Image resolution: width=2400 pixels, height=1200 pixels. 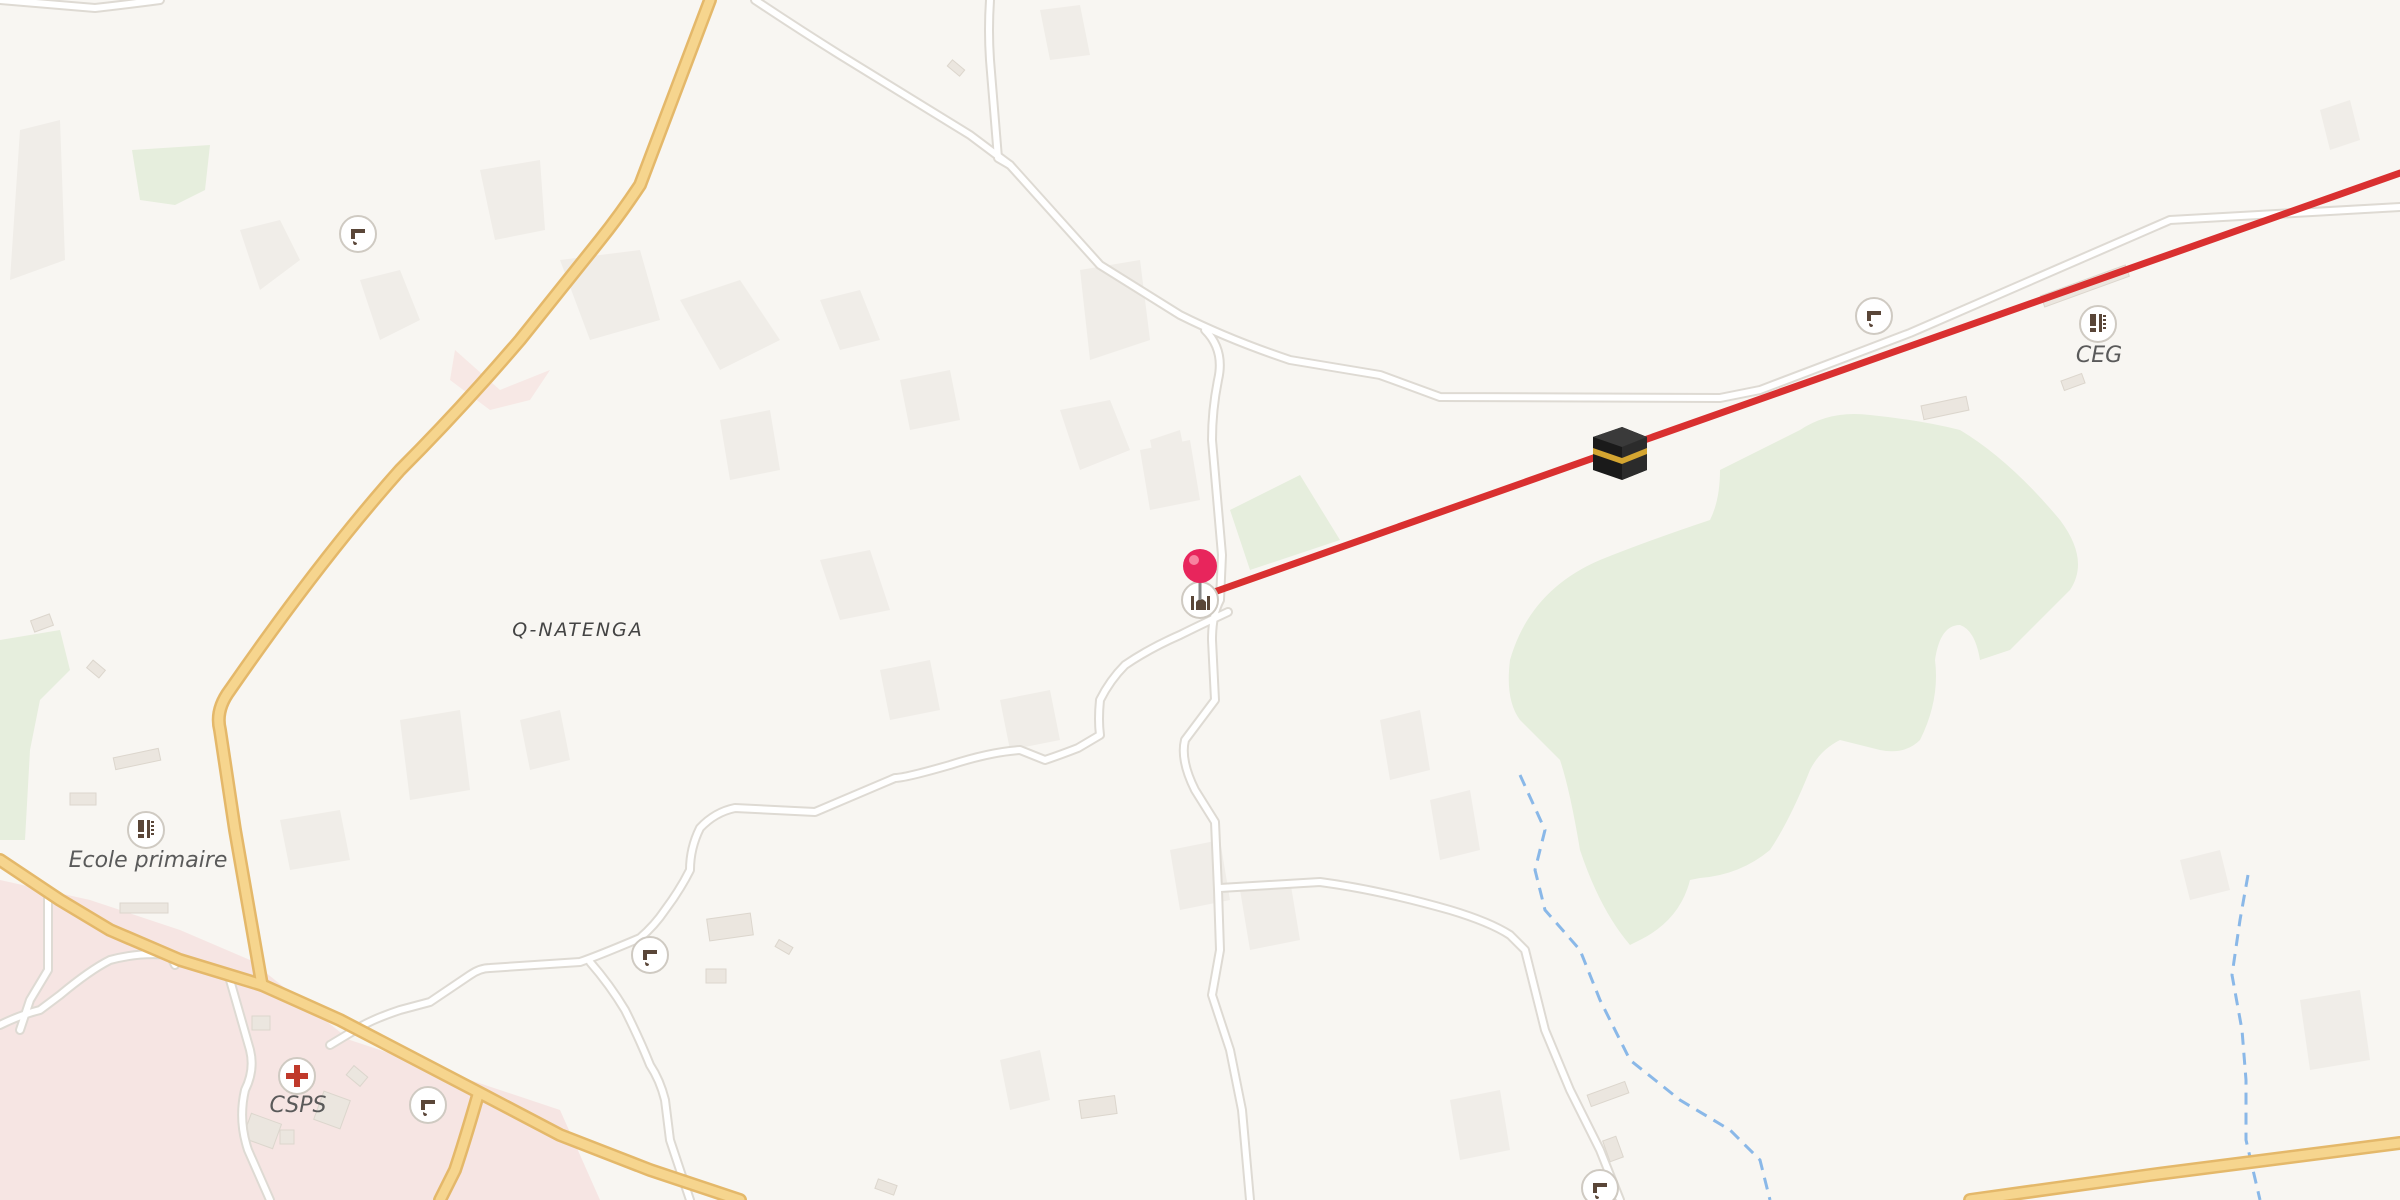 What do you see at coordinates (578, 630) in the screenshot?
I see `place-label: Q-NATENGA` at bounding box center [578, 630].